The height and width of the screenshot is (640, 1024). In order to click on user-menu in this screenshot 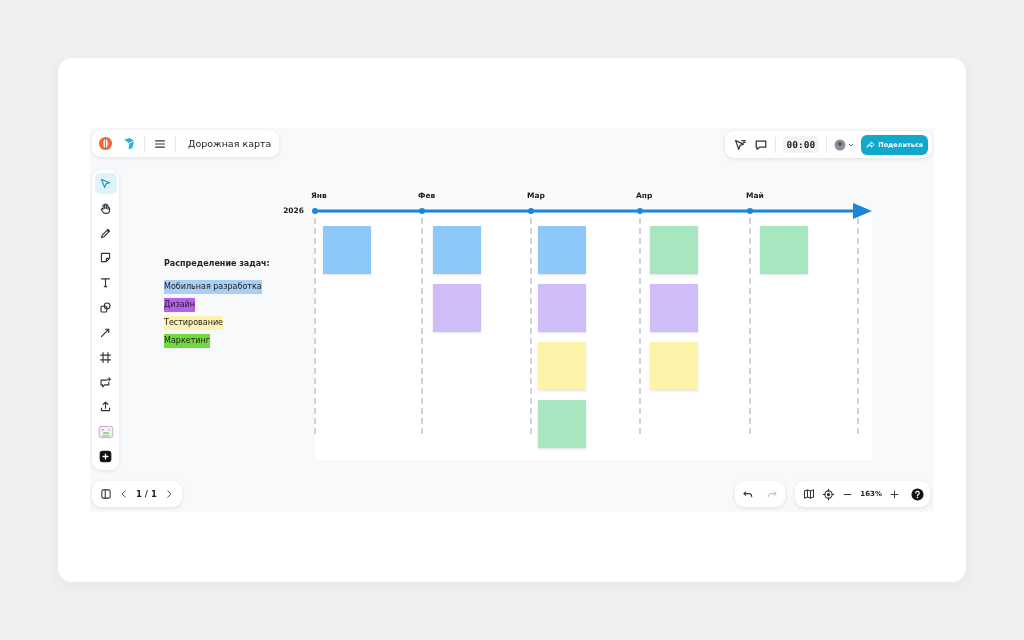, I will do `click(844, 144)`.